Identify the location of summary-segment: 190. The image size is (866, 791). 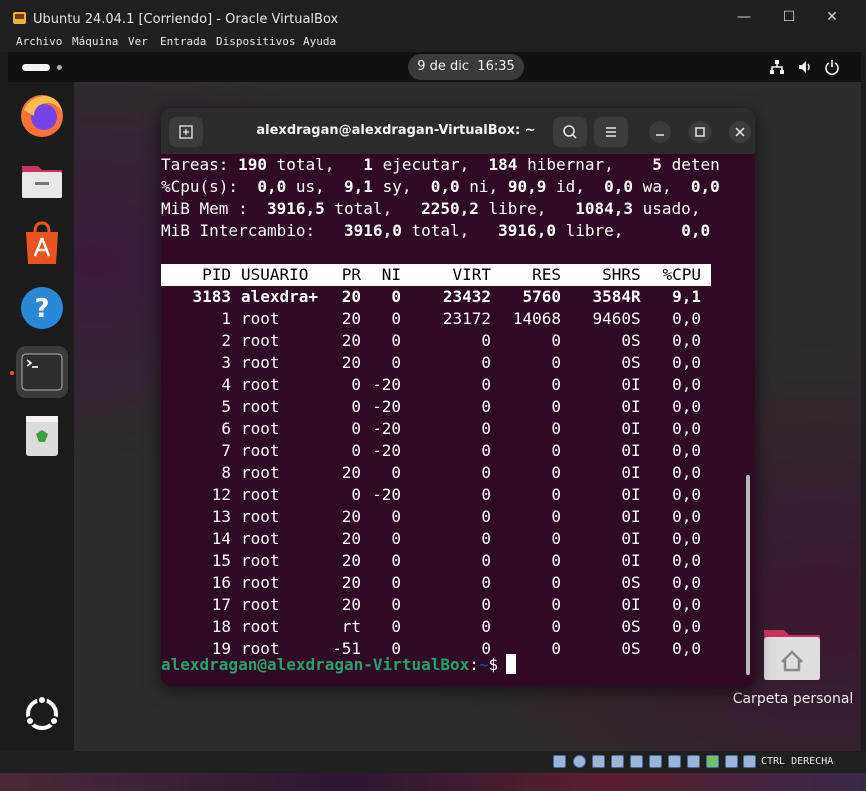
(252, 164).